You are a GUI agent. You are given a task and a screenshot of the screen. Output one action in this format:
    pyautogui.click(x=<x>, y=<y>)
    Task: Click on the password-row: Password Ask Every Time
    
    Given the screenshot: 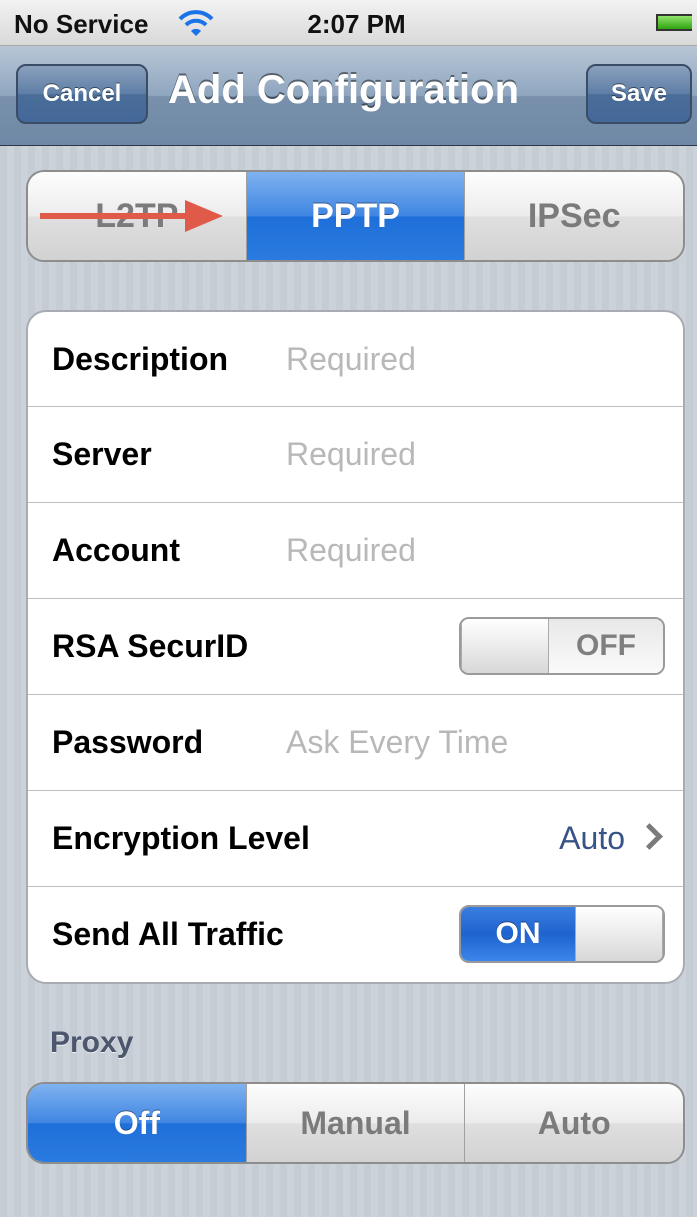 What is the action you would take?
    pyautogui.click(x=355, y=742)
    